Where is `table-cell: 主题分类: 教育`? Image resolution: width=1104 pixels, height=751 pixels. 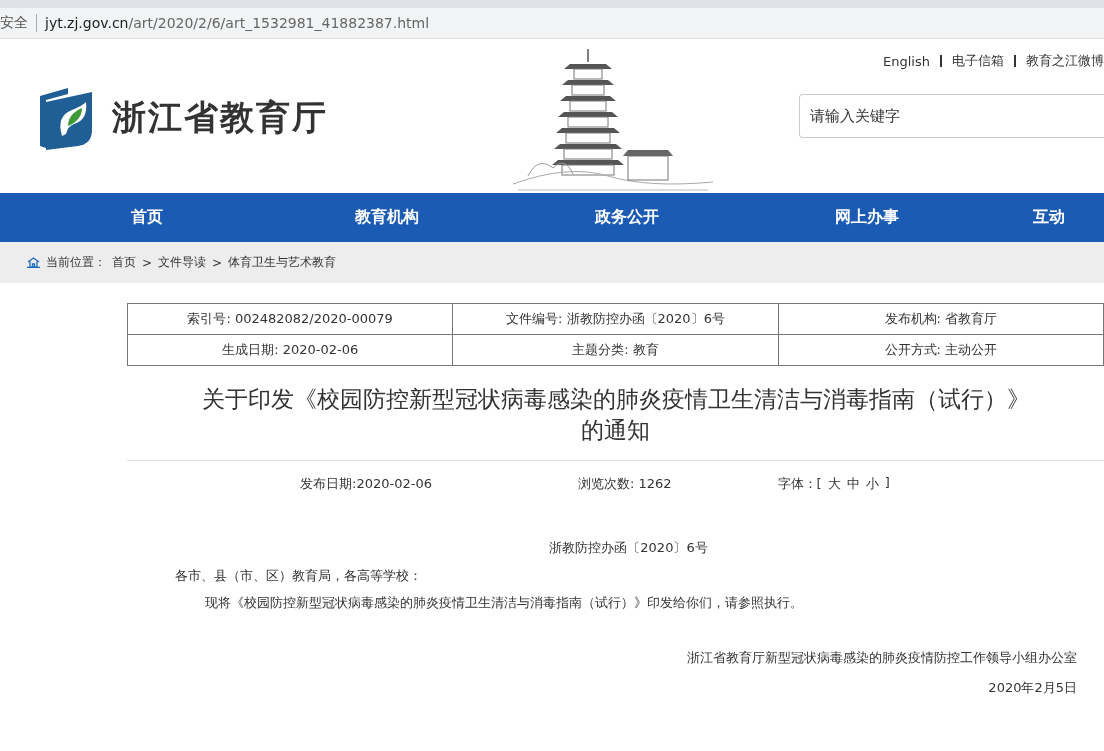 table-cell: 主题分类: 教育 is located at coordinates (615, 350).